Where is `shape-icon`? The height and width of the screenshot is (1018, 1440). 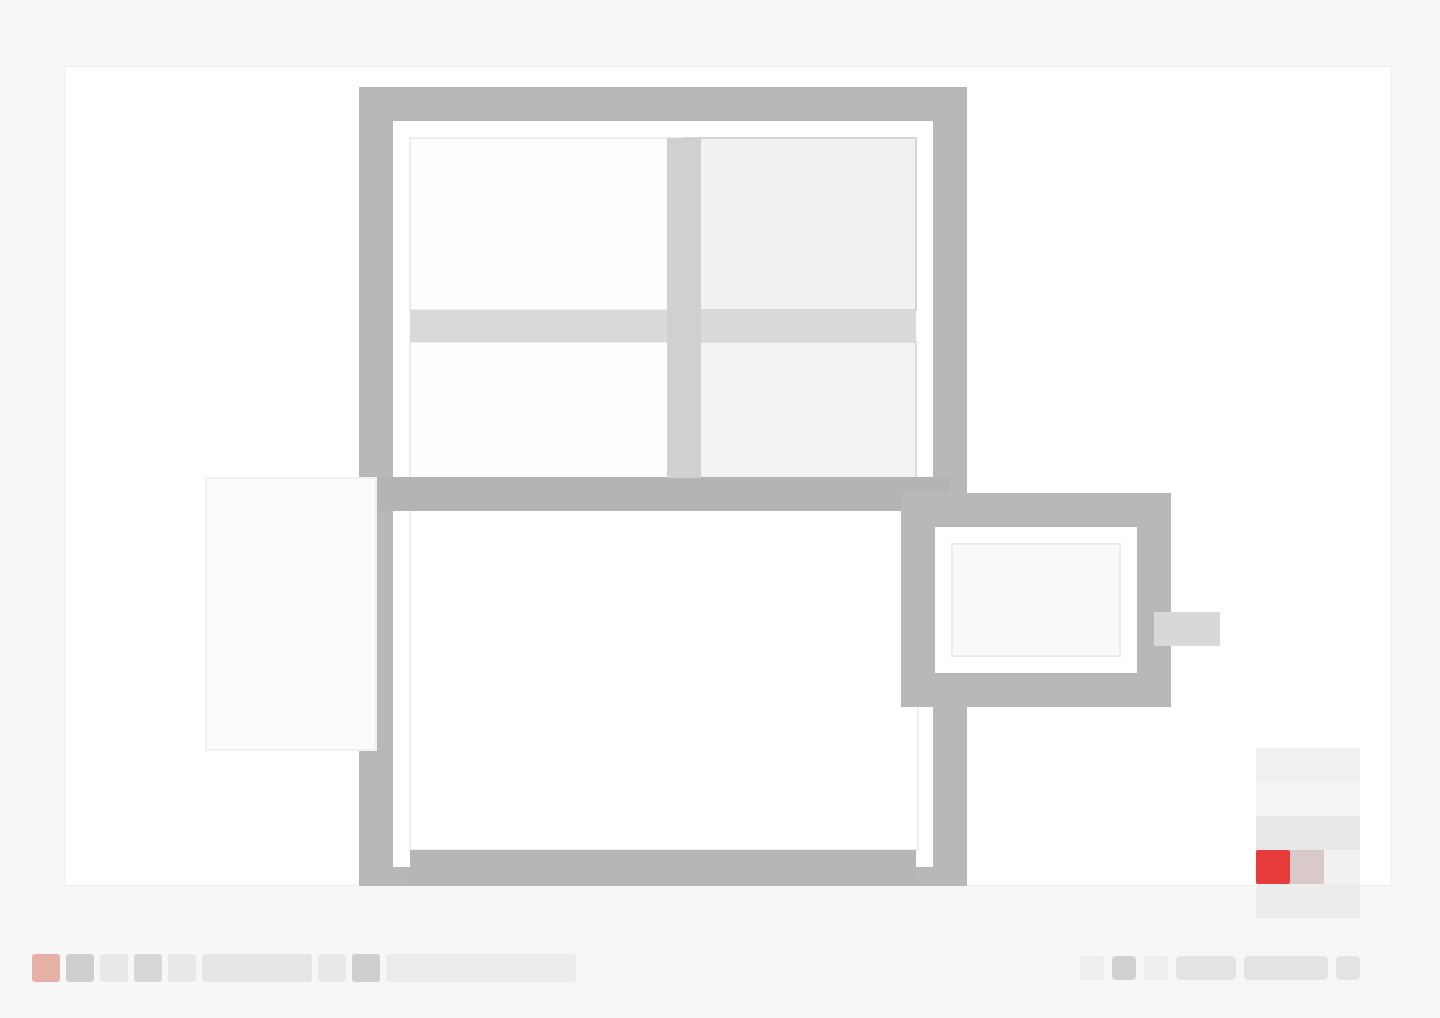 shape-icon is located at coordinates (114, 968).